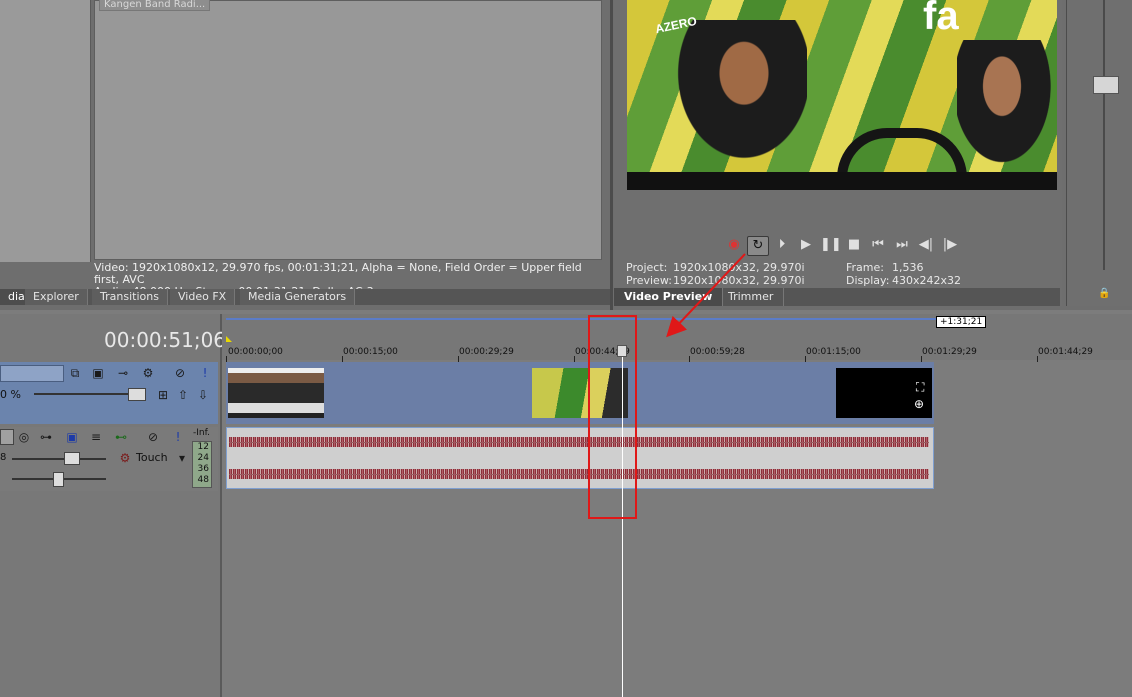 The width and height of the screenshot is (1132, 697). I want to click on meter-value: 12, so click(203, 447).